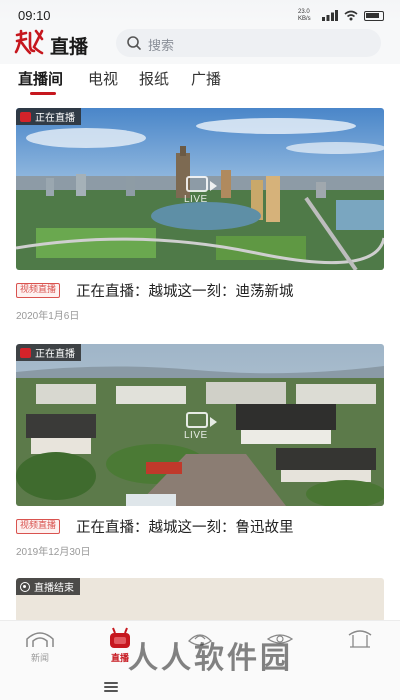  I want to click on active-tab-indicator, so click(43, 93).